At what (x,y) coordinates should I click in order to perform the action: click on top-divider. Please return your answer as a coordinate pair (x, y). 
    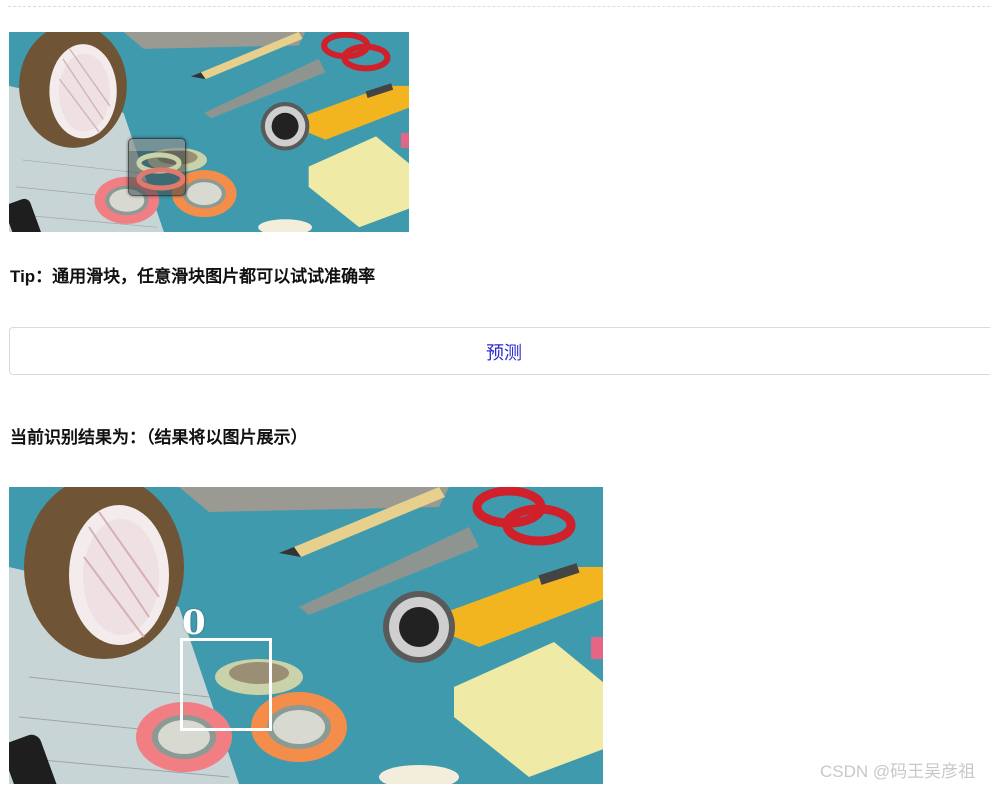
    Looking at the image, I should click on (499, 6).